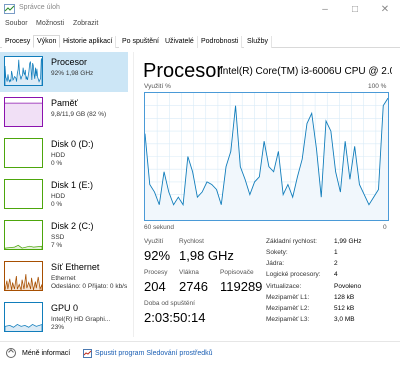  What do you see at coordinates (206, 255) in the screenshot?
I see `speed-value: 1,98 GHz` at bounding box center [206, 255].